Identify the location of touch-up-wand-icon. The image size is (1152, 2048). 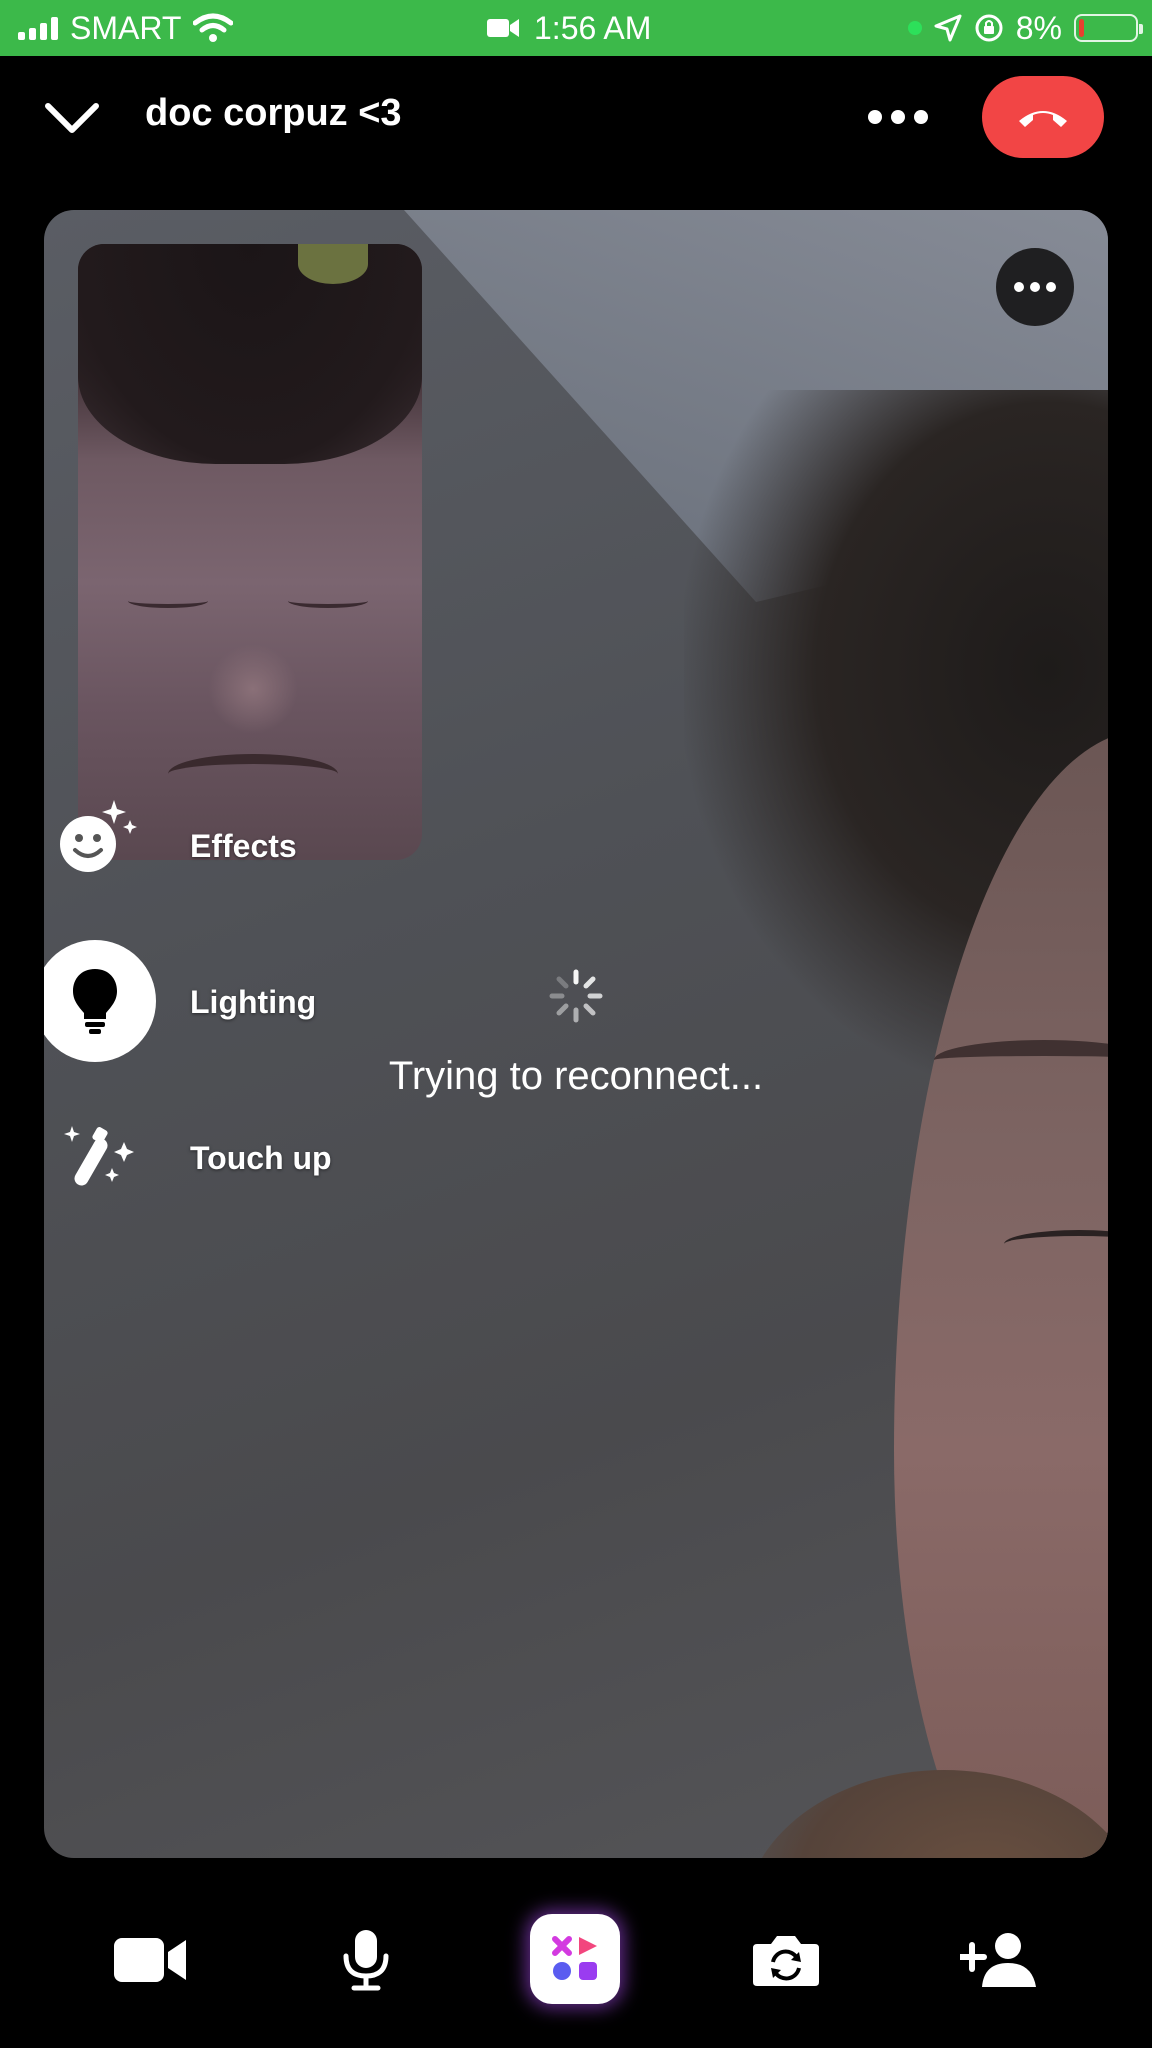
(100, 1155).